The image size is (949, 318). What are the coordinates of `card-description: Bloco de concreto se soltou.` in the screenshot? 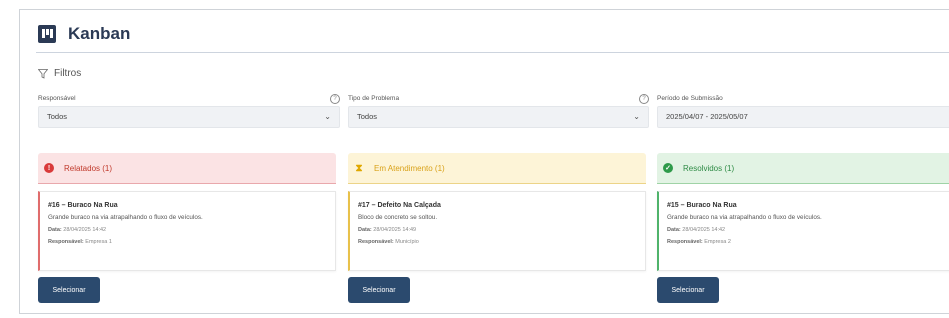 It's located at (398, 217).